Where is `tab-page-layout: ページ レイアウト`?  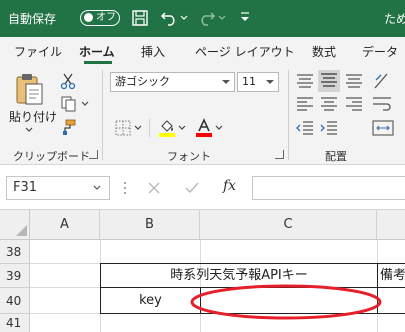 tab-page-layout: ページ レイアウト is located at coordinates (245, 51).